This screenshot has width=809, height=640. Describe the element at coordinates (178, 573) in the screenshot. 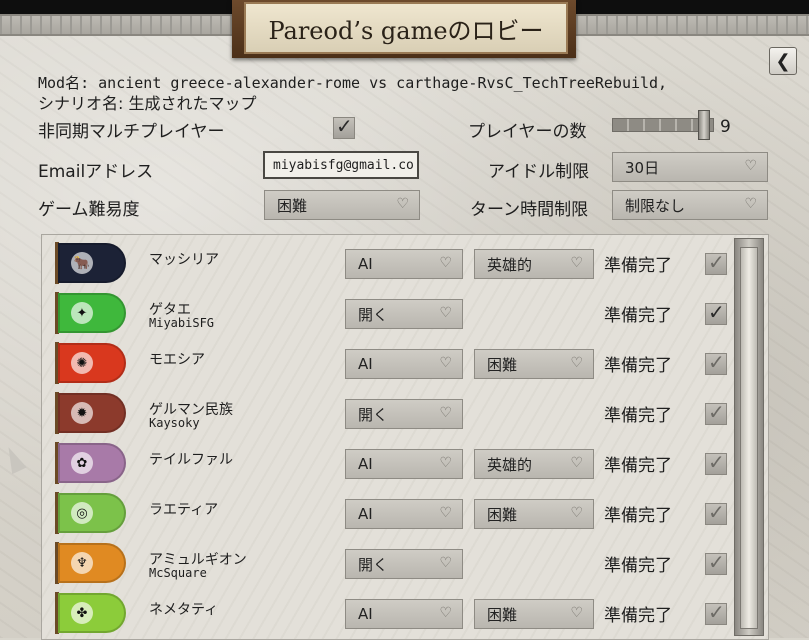

I see `player-name: McSquare` at that location.